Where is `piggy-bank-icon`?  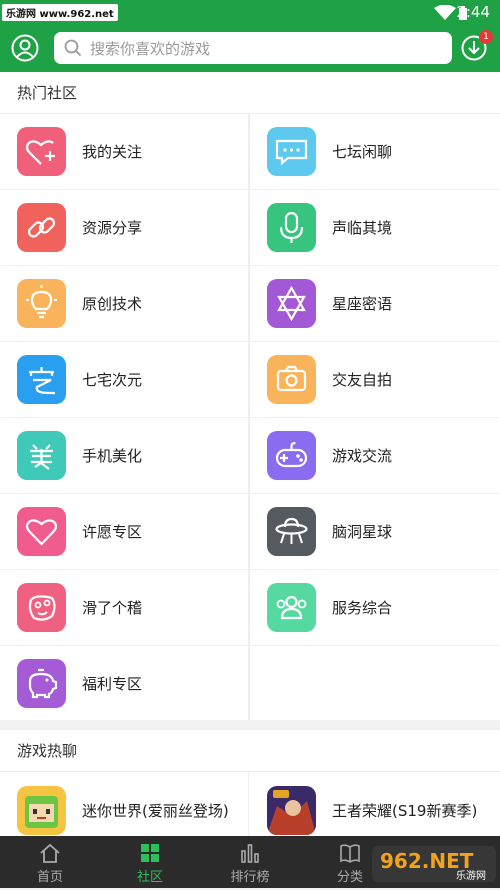
piggy-bank-icon is located at coordinates (41, 683).